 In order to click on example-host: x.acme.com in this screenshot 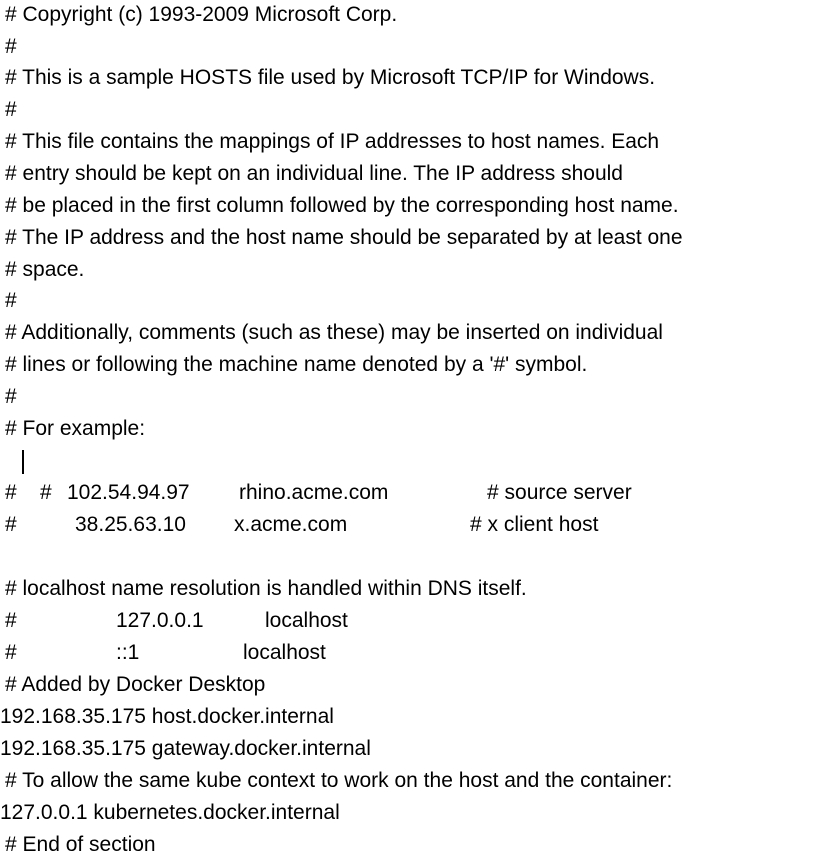, I will do `click(291, 524)`.